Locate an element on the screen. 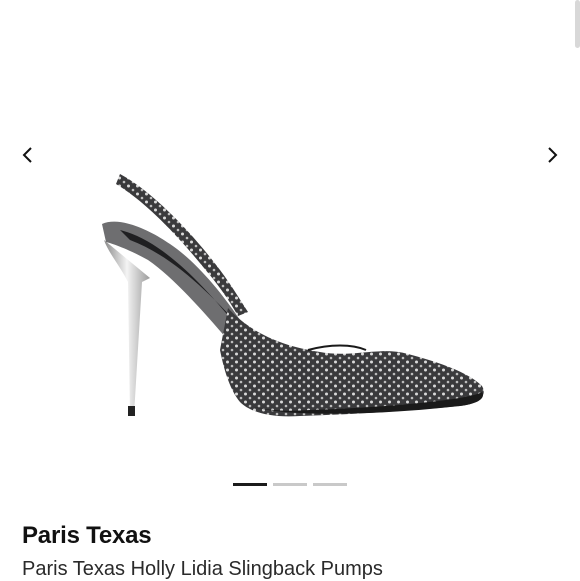 The image size is (580, 581). image-pagination is located at coordinates (290, 485).